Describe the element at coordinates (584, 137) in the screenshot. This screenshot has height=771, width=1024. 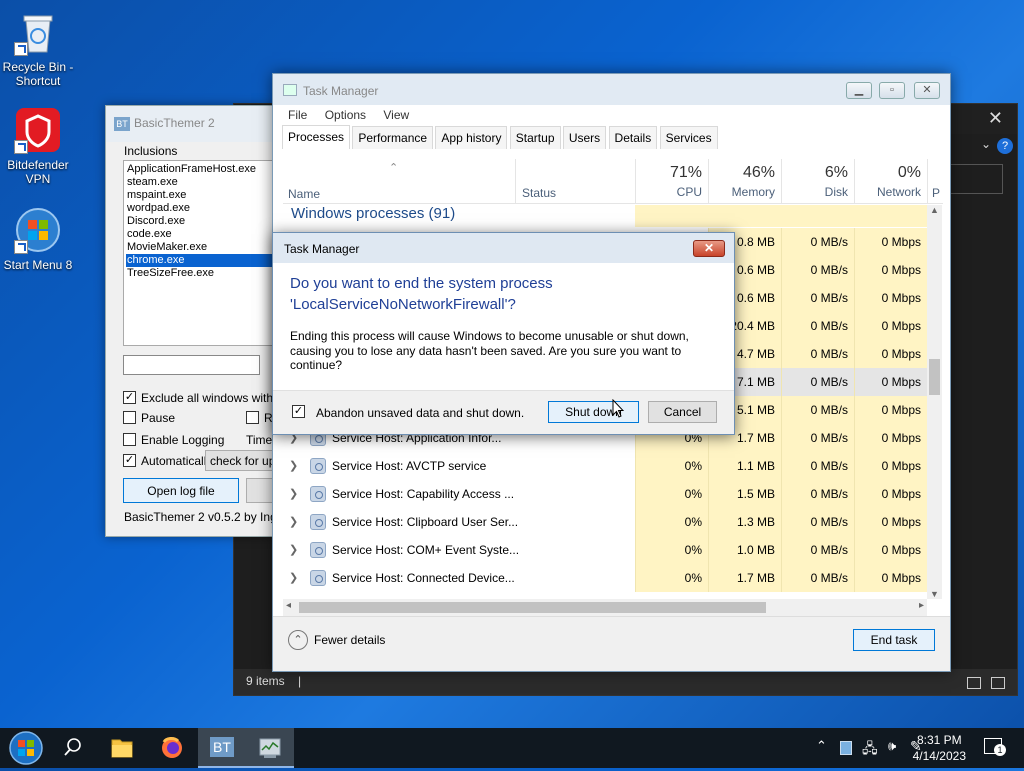
I see `tab-users: Users` at that location.